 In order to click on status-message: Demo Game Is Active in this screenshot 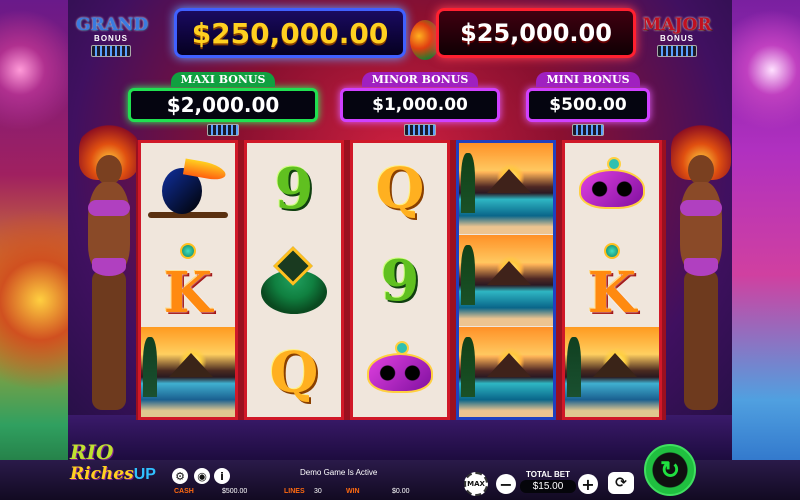, I will do `click(339, 472)`.